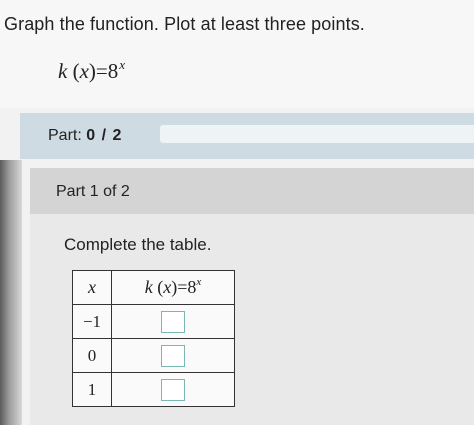 Image resolution: width=474 pixels, height=425 pixels. I want to click on function-var: x, so click(84, 71).